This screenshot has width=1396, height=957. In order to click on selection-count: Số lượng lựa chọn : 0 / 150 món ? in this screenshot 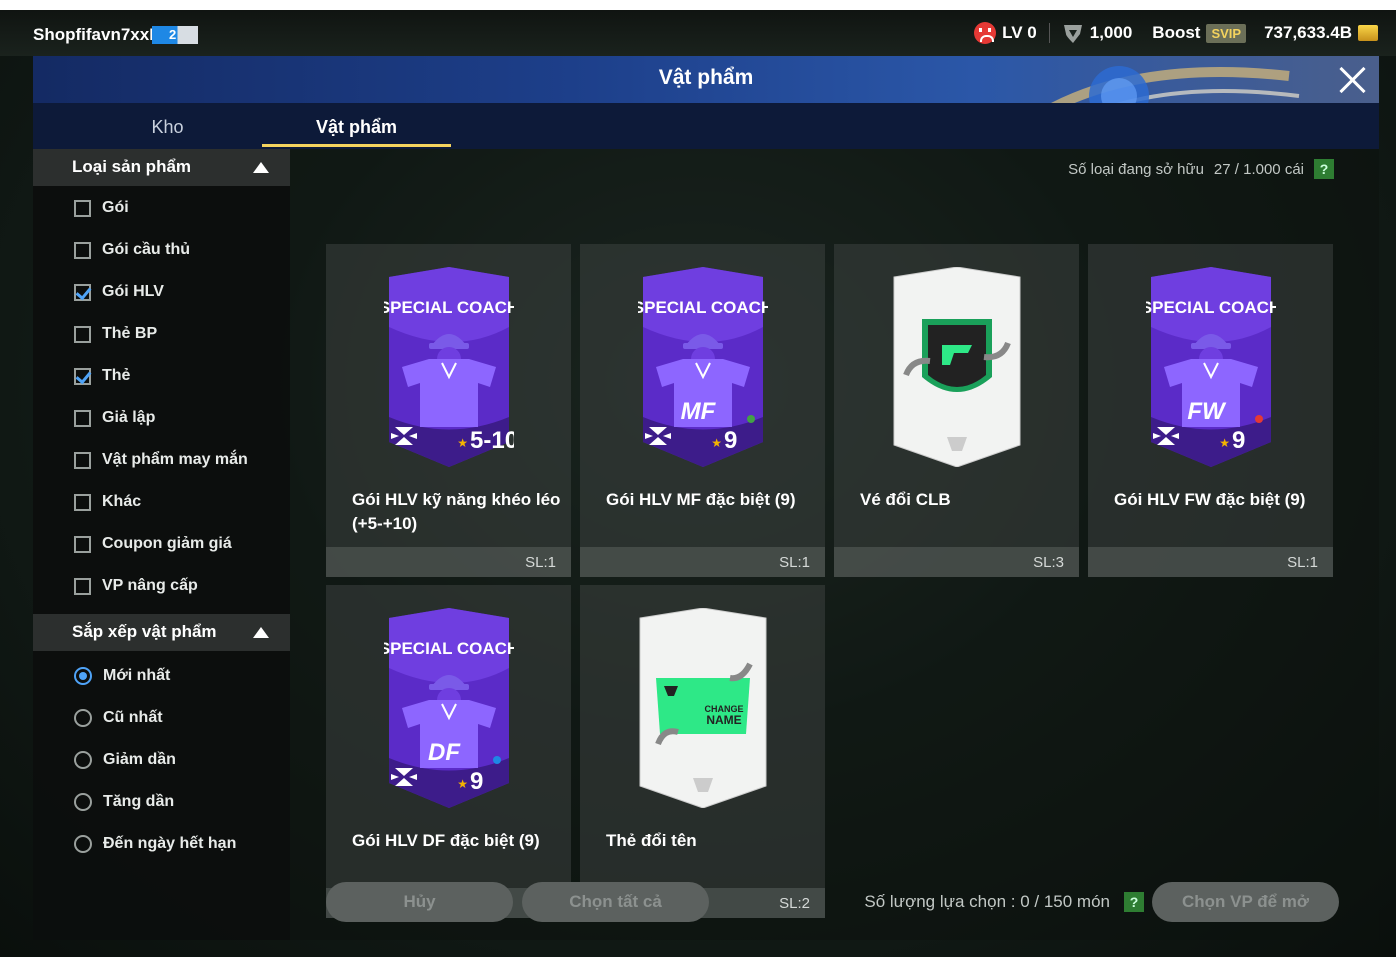, I will do `click(1004, 902)`.